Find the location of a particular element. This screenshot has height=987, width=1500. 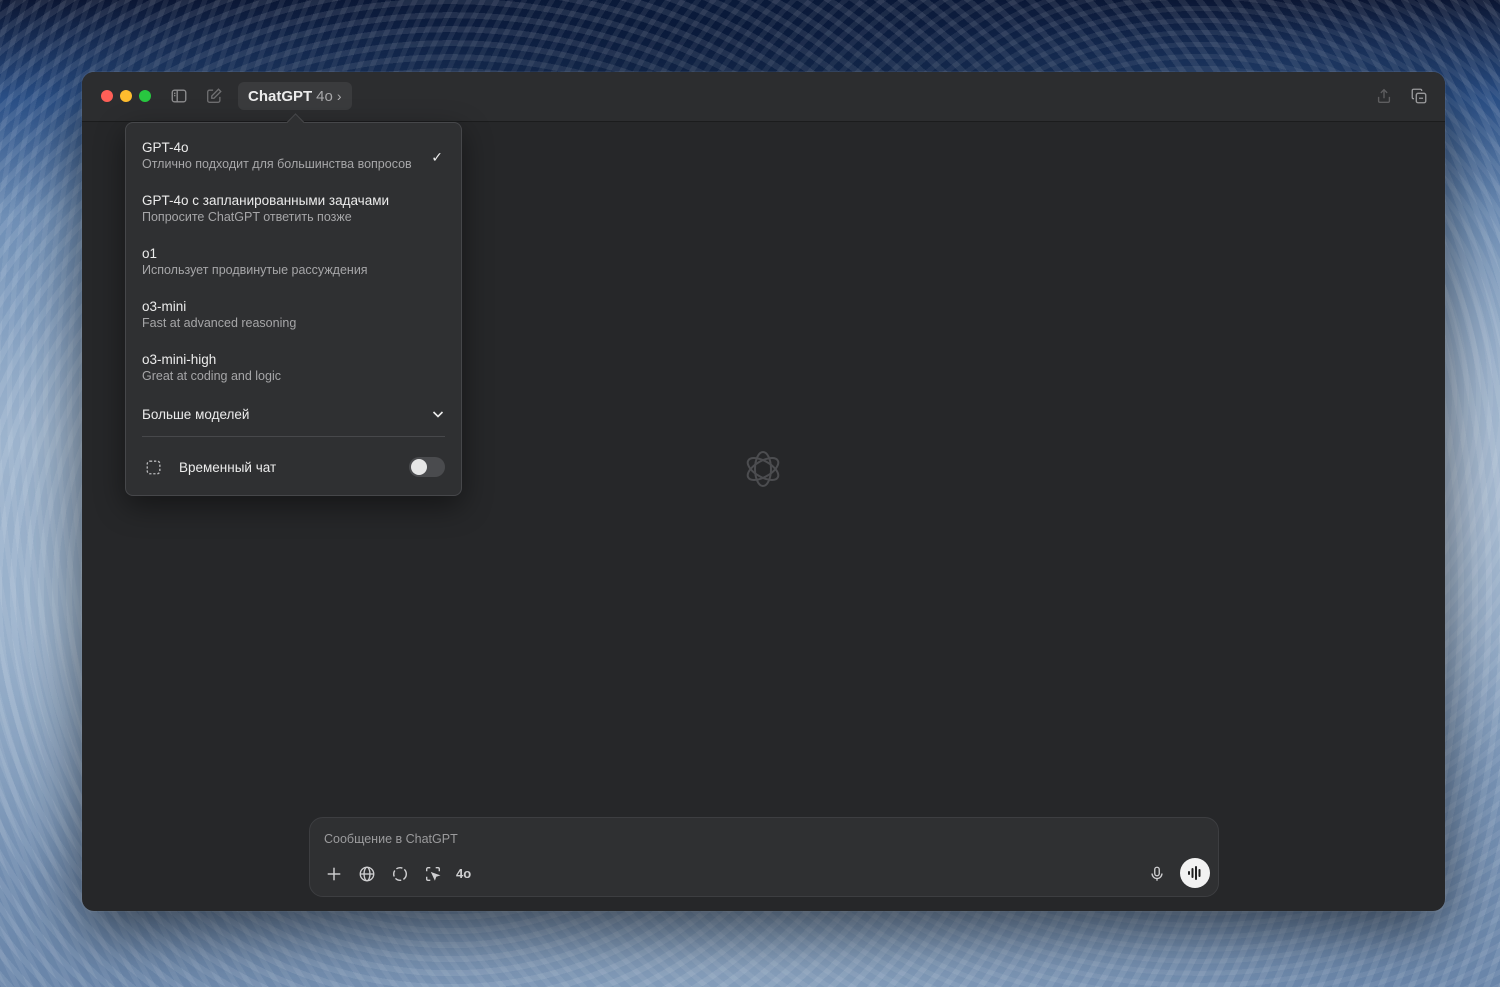

toggle-knob is located at coordinates (419, 467).